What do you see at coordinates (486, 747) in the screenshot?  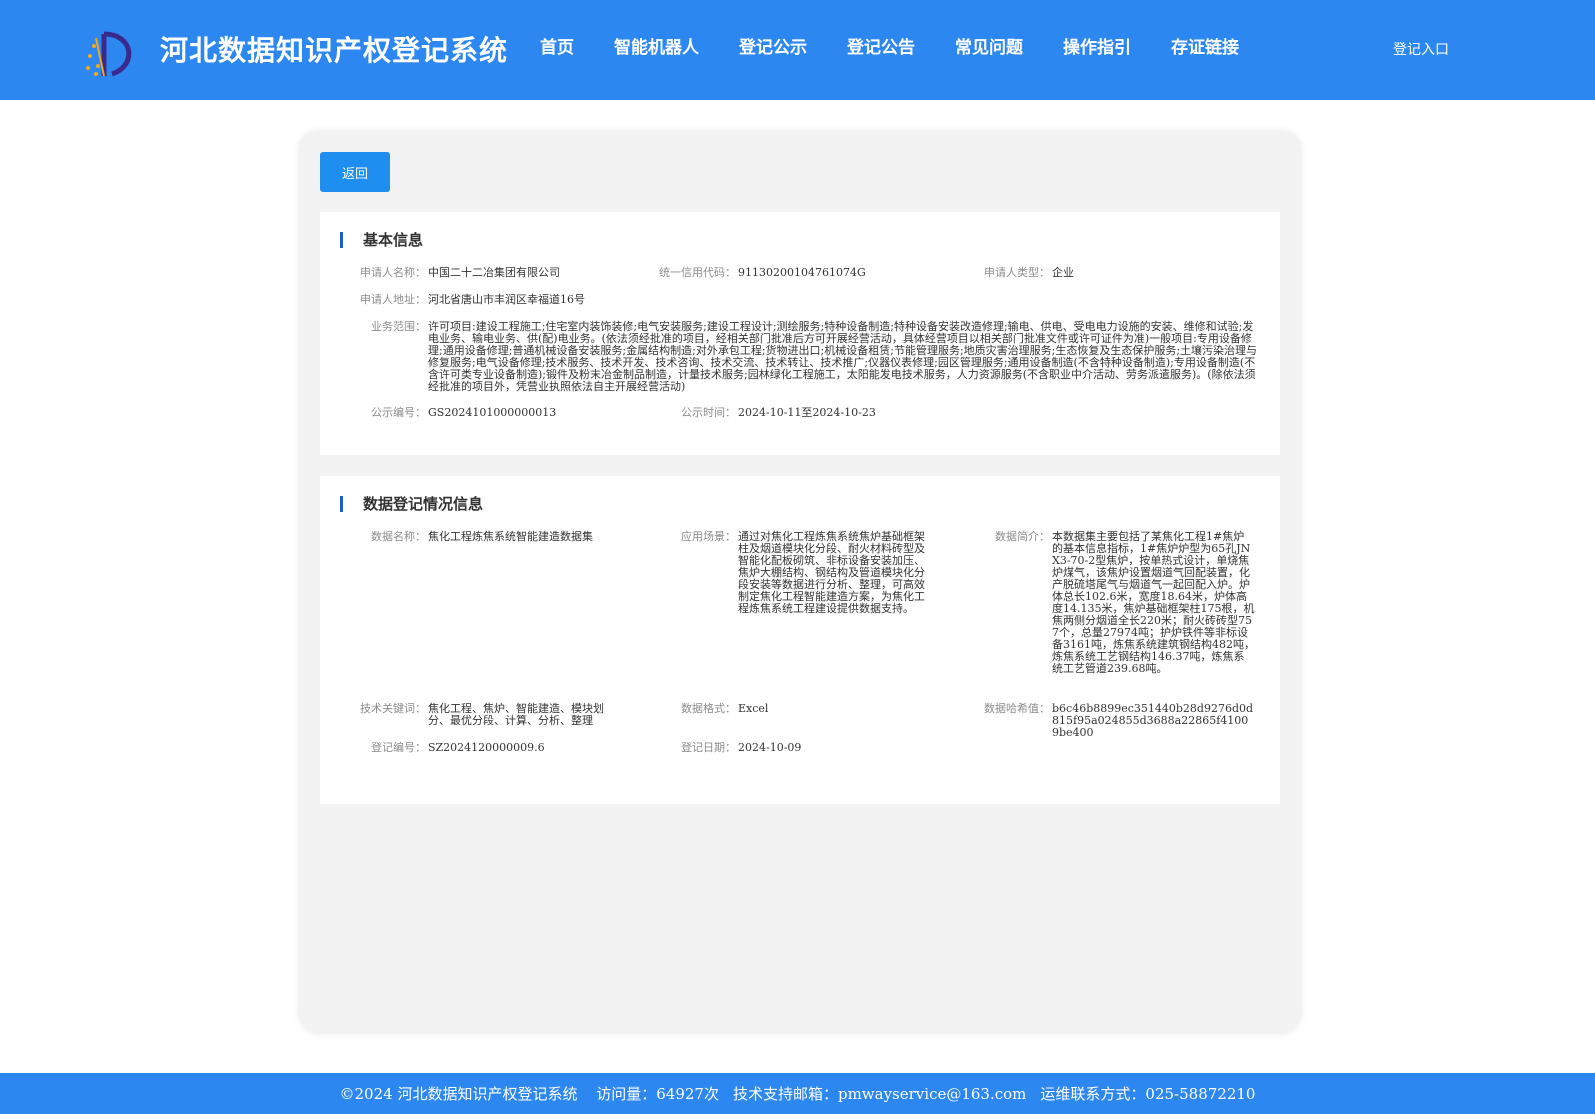 I see `value-reg-no: SZ2024120000009.6` at bounding box center [486, 747].